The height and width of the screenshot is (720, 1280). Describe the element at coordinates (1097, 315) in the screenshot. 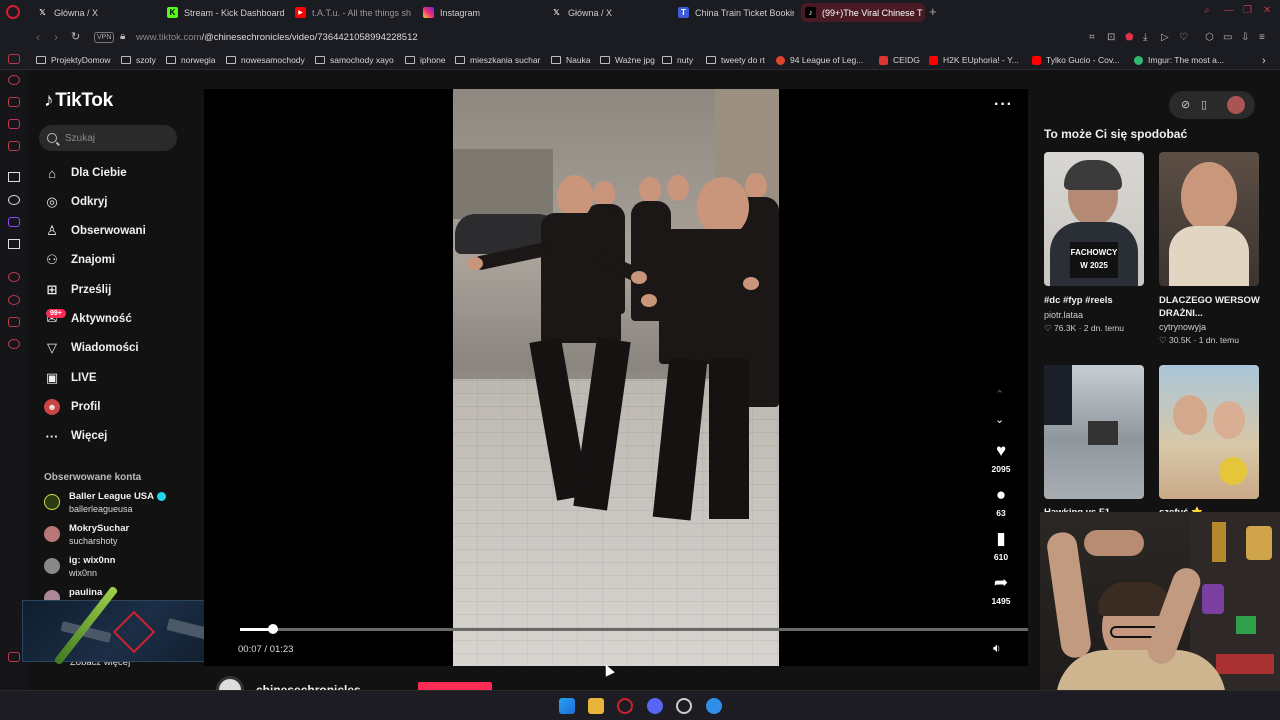

I see `recommendation-user: piotr.lataa` at that location.